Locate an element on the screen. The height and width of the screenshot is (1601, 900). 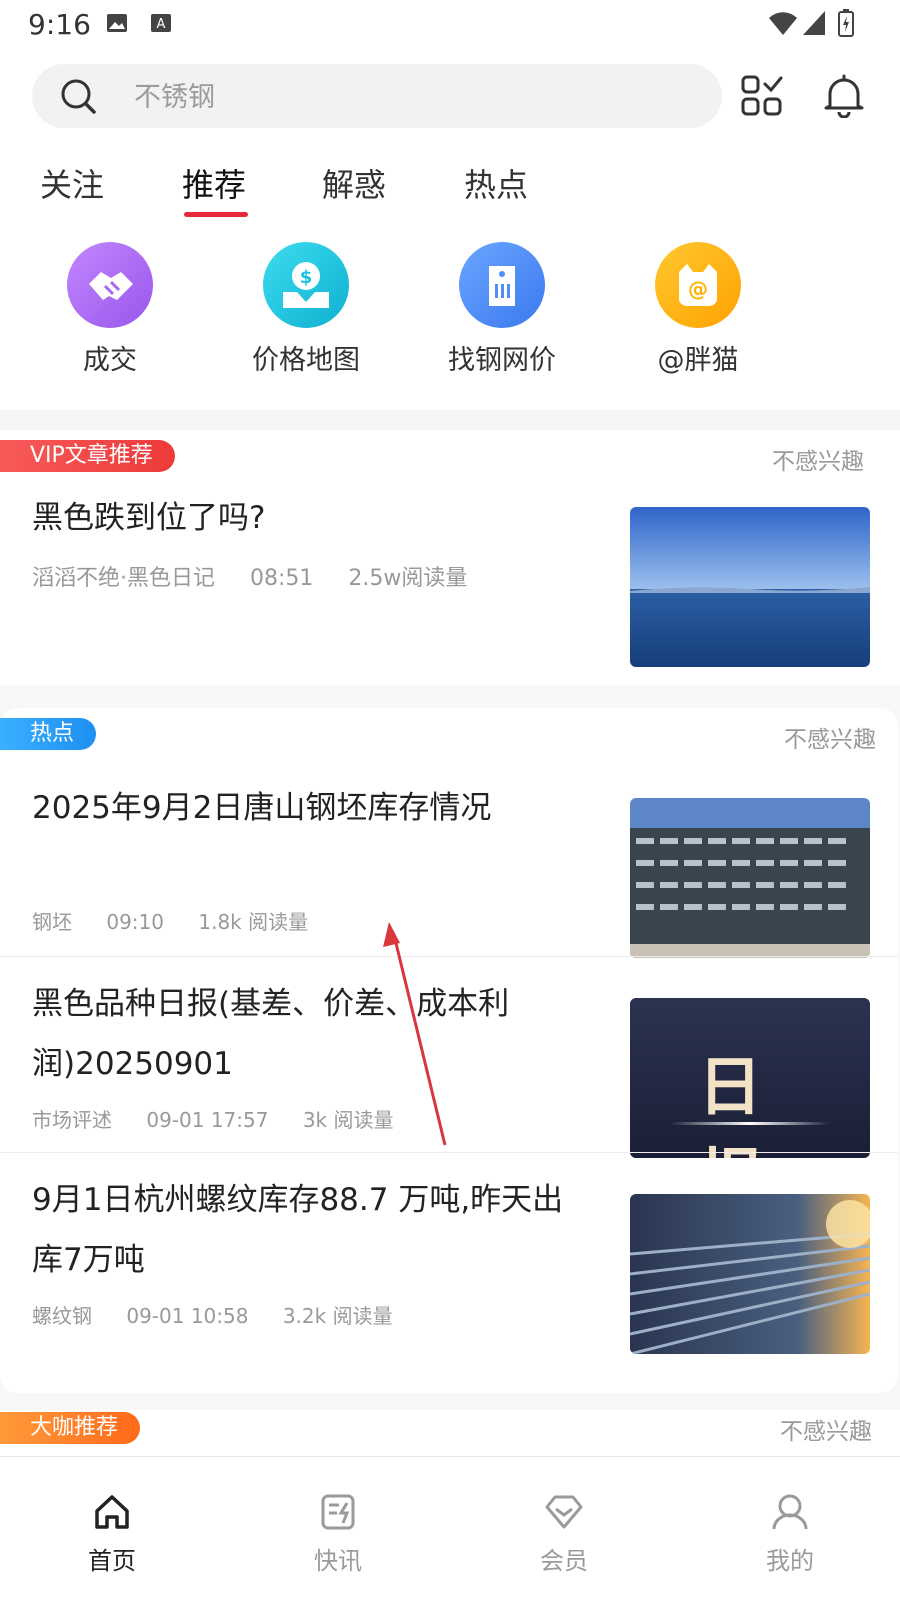
quick-link-price-tag: 找钢网价 is located at coordinates (502, 309).